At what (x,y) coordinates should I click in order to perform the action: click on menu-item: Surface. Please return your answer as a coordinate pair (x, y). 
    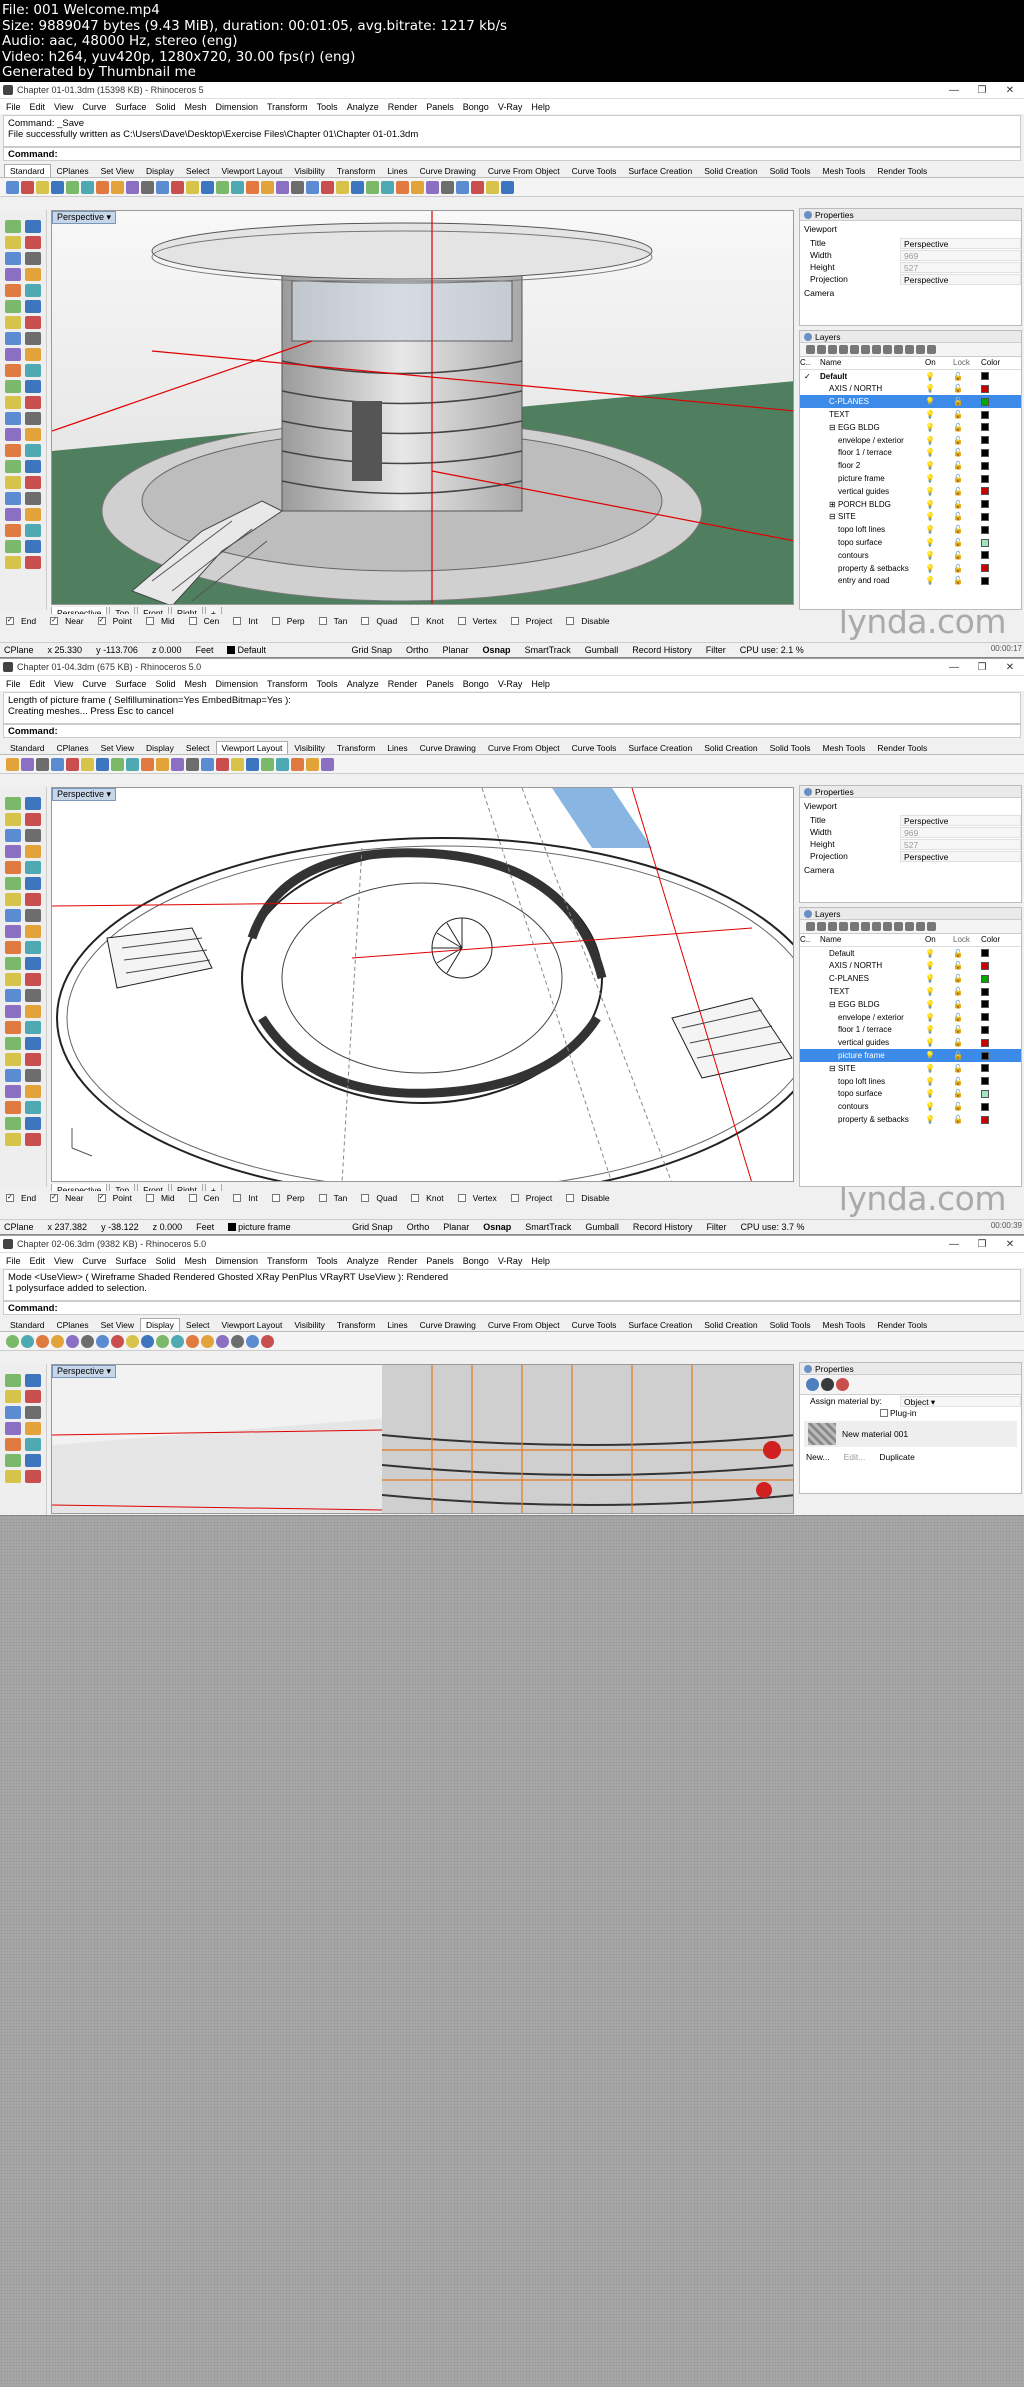
    Looking at the image, I should click on (130, 1261).